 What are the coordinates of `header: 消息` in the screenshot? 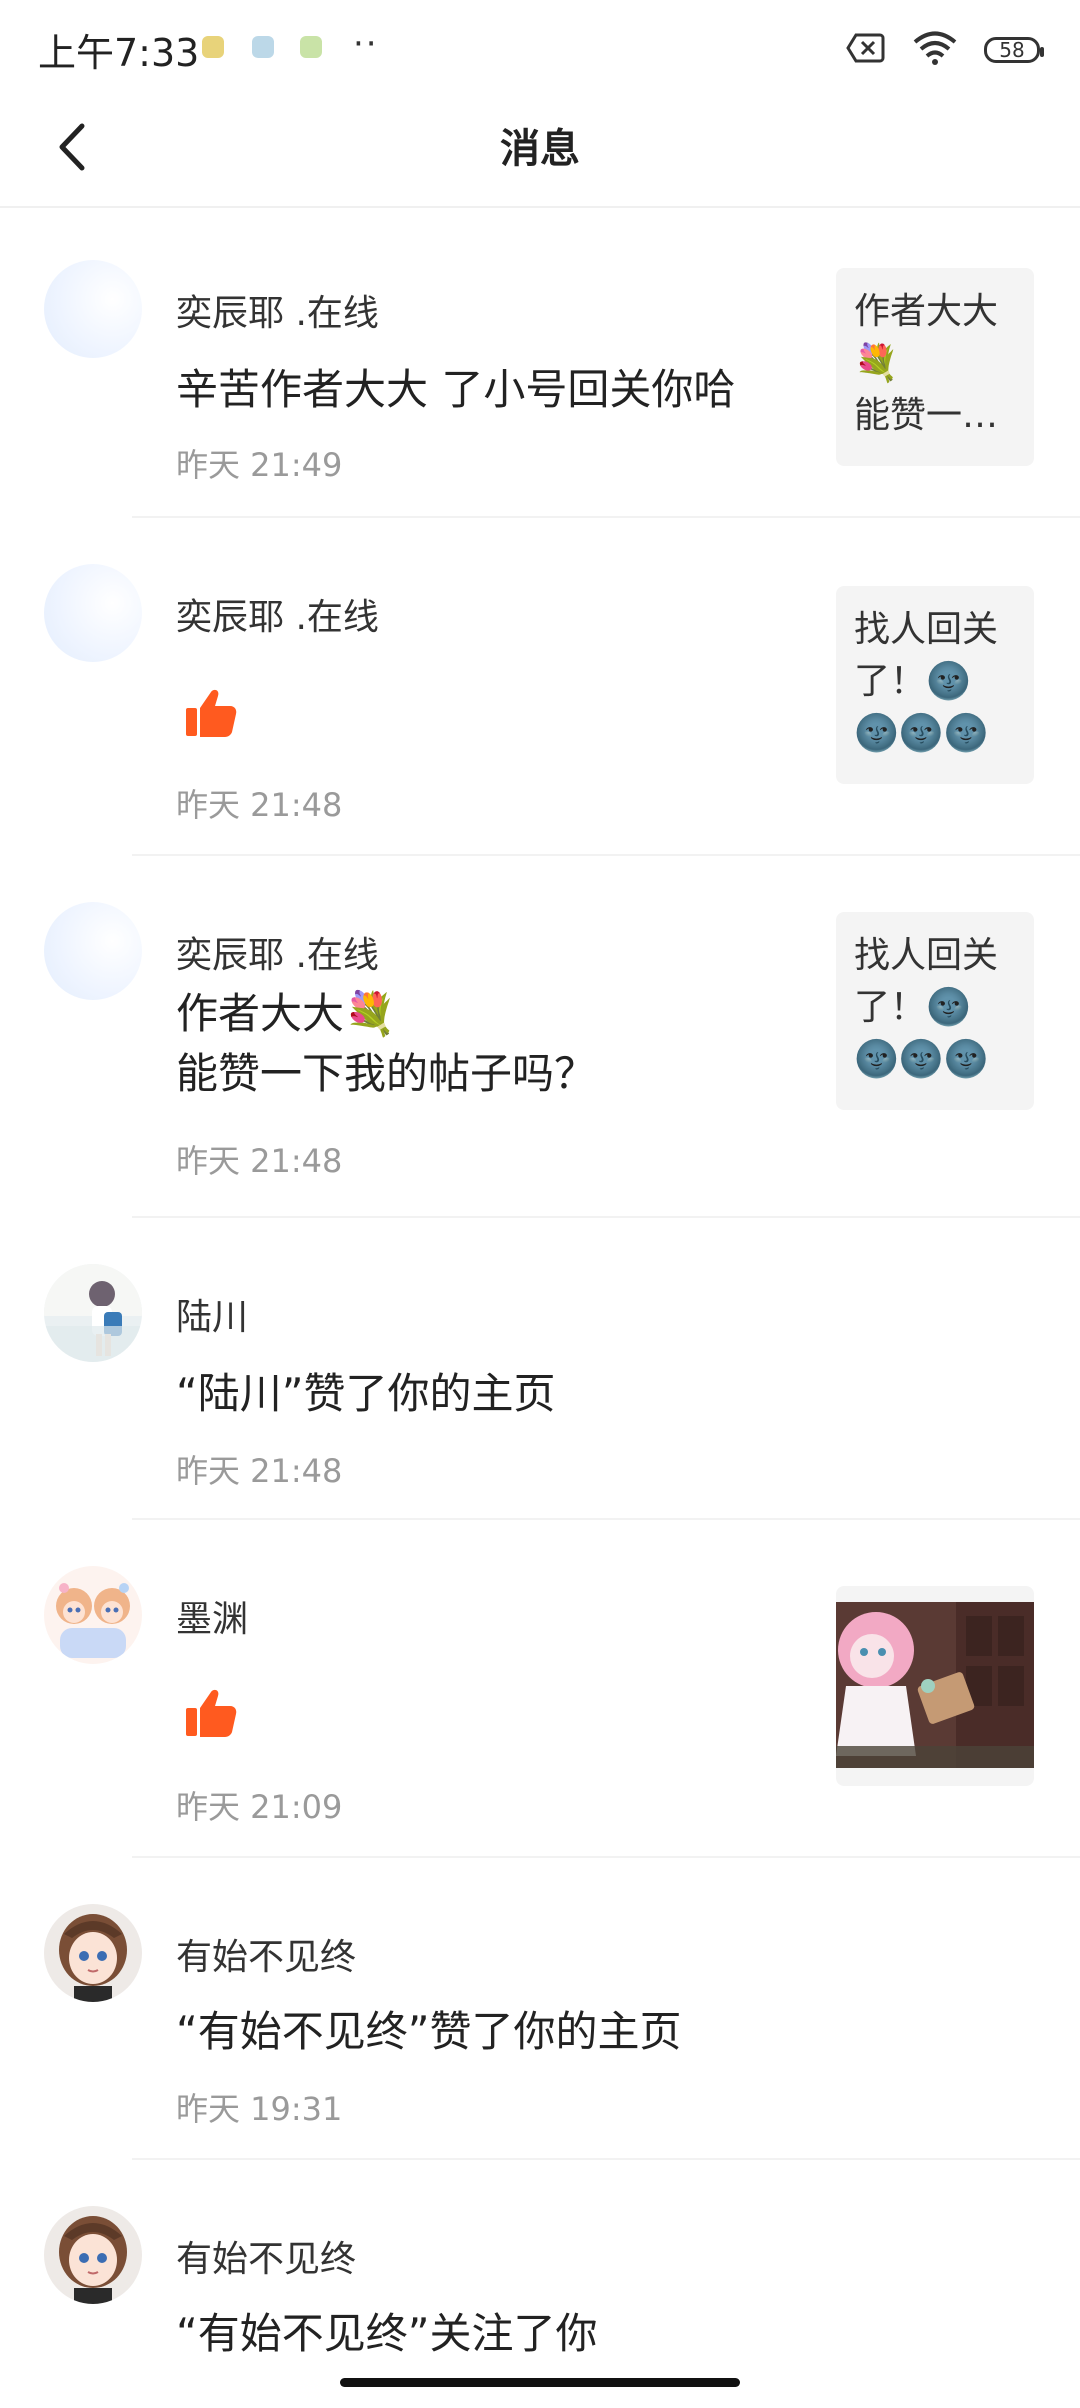 It's located at (540, 154).